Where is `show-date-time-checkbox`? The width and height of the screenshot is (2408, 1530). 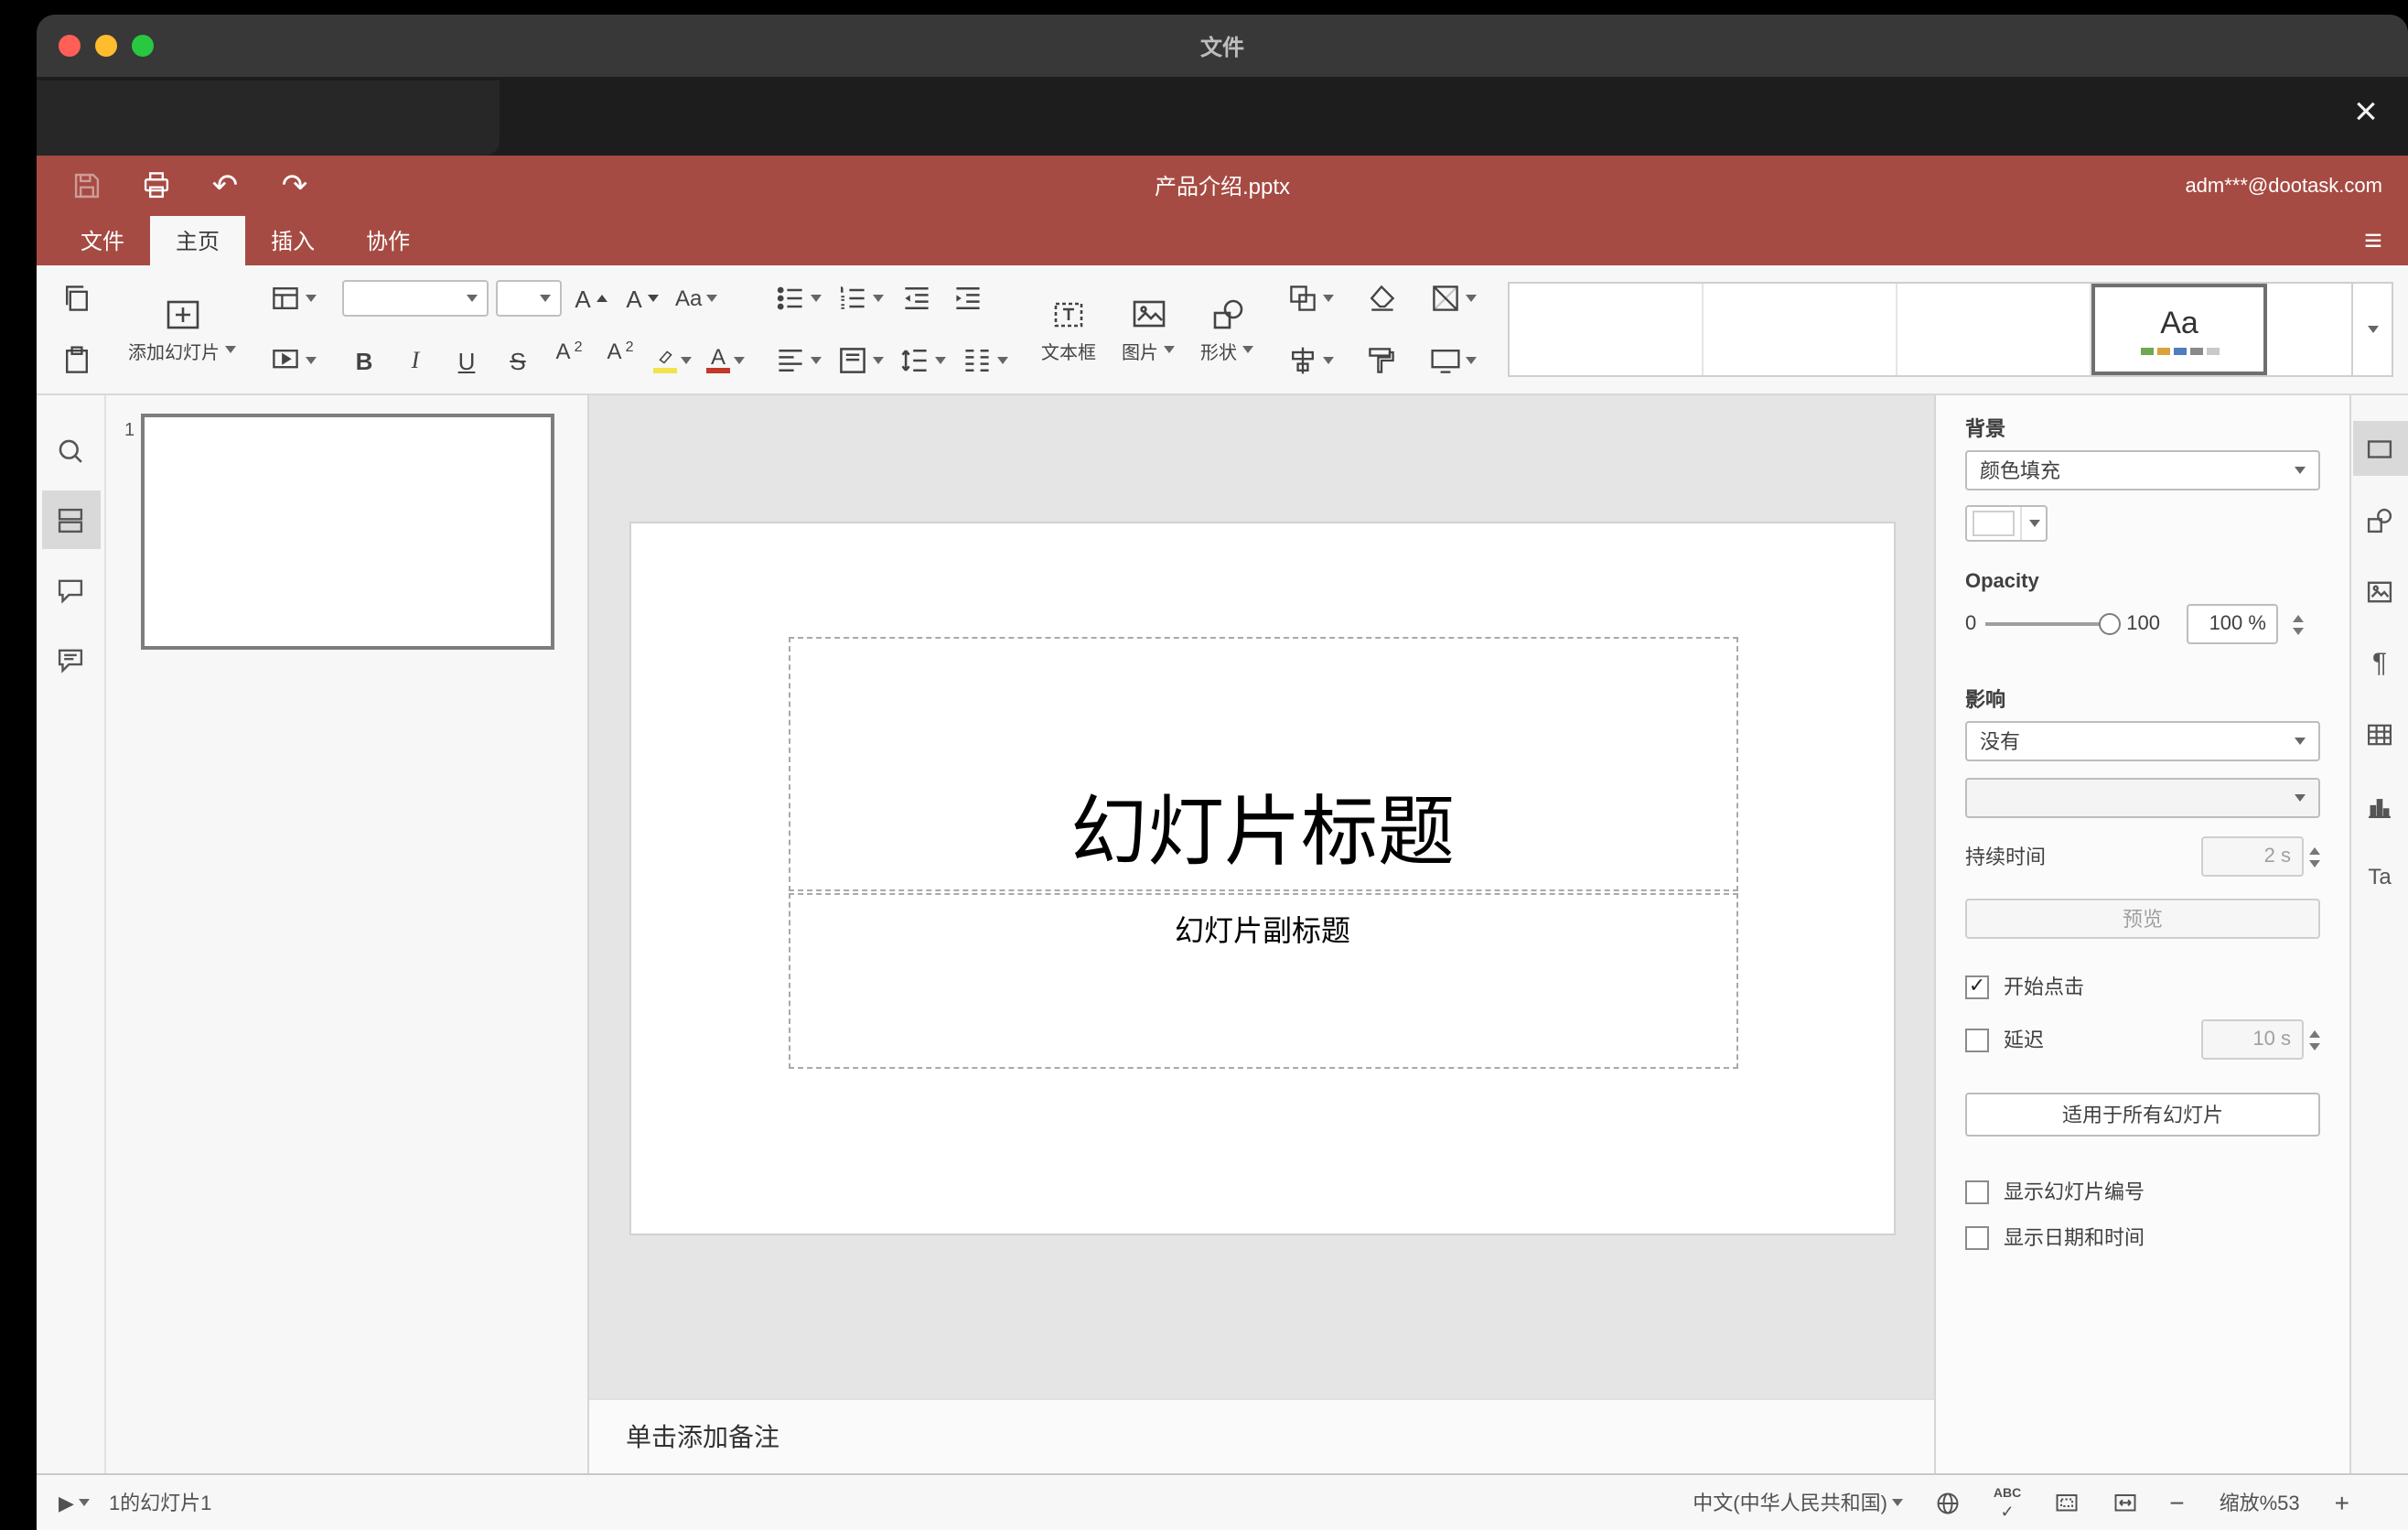 show-date-time-checkbox is located at coordinates (1977, 1237).